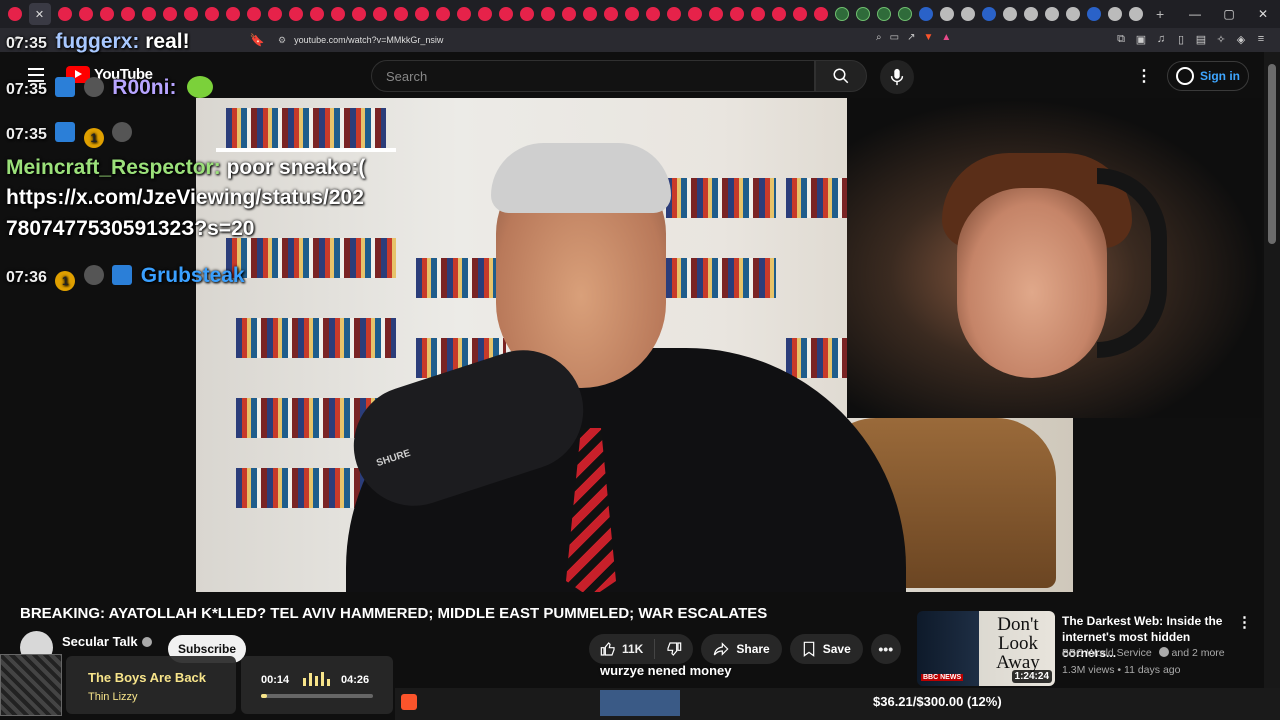  Describe the element at coordinates (26, 277) in the screenshot. I see `chat-timestamp: 07:36` at that location.